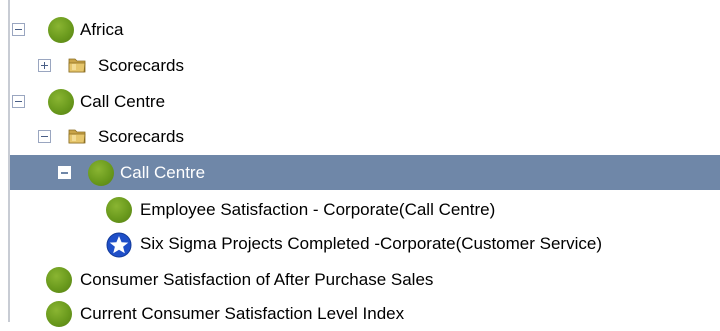  I want to click on tree-node-africa: Africa, so click(365, 29).